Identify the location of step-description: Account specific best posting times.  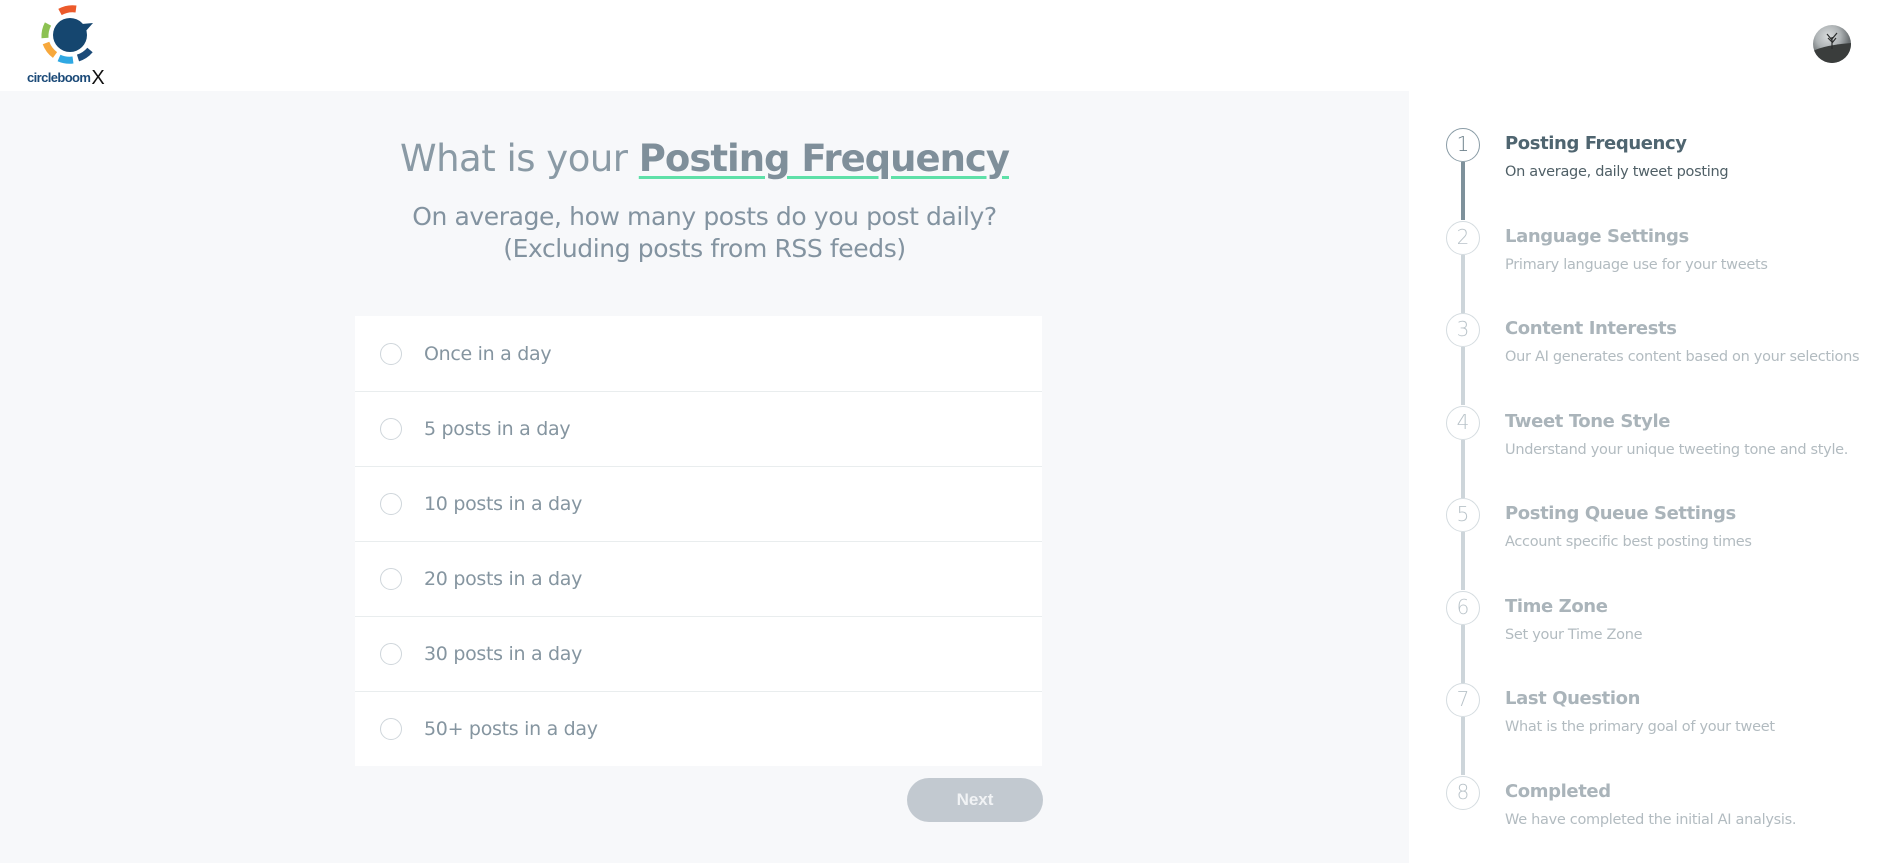
(1628, 542).